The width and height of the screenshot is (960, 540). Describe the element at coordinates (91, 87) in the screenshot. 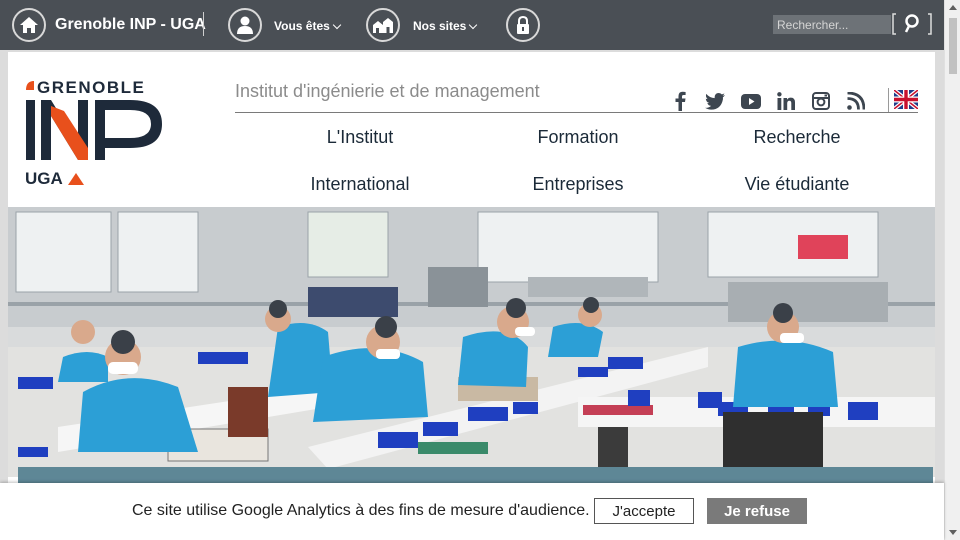

I see `logo-text-top: GRENOBLE` at that location.